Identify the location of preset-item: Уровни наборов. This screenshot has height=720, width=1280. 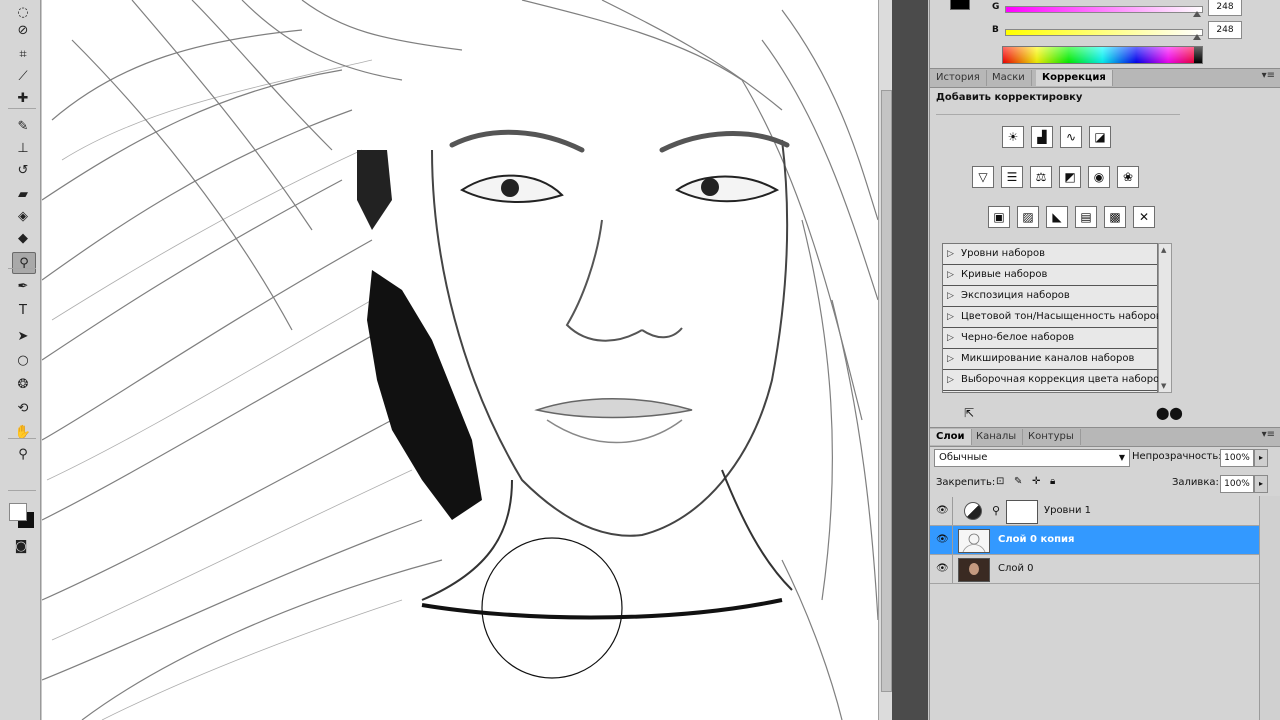
(1050, 254).